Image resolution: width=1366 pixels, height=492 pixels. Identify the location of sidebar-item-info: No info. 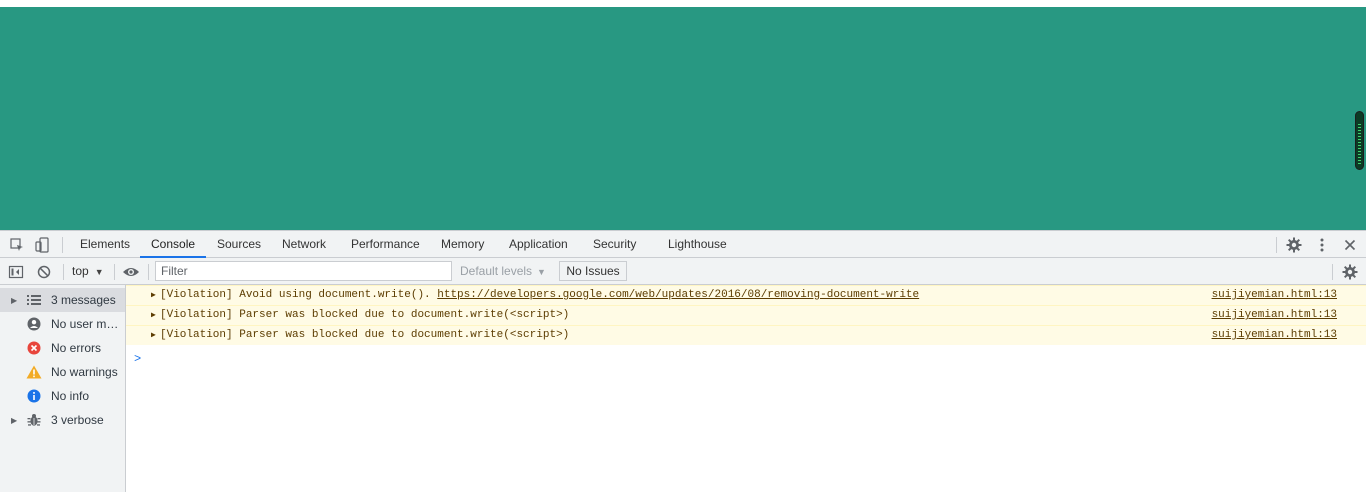
(62, 396).